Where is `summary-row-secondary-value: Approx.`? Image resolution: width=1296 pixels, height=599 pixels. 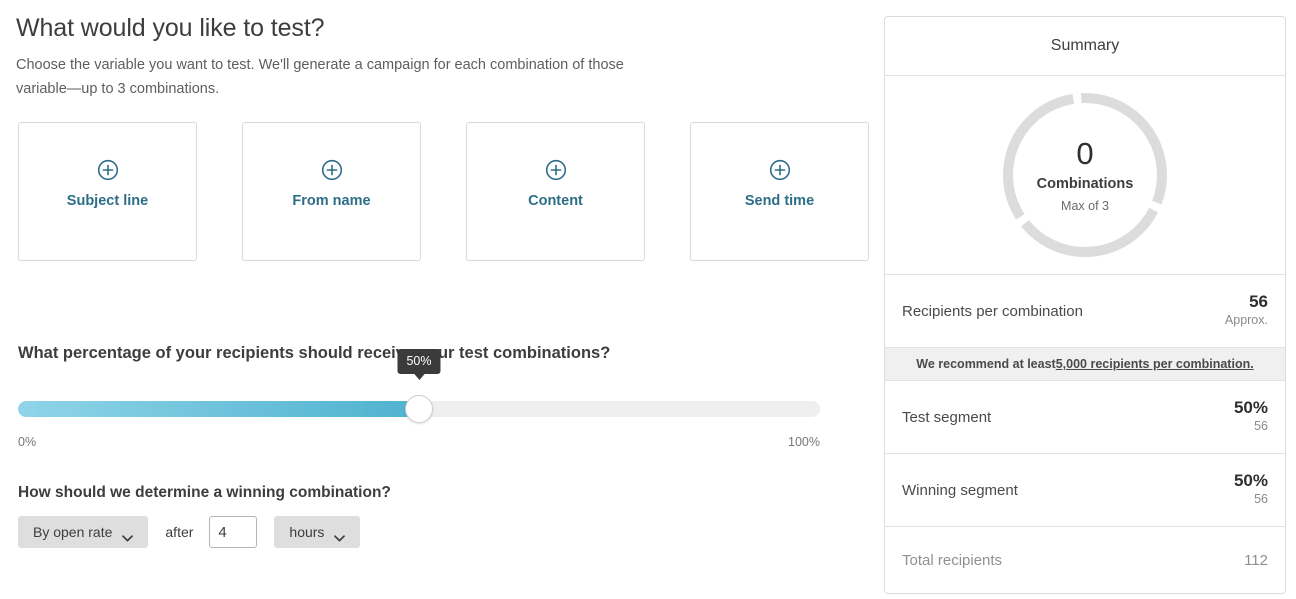
summary-row-secondary-value: Approx. is located at coordinates (1246, 320).